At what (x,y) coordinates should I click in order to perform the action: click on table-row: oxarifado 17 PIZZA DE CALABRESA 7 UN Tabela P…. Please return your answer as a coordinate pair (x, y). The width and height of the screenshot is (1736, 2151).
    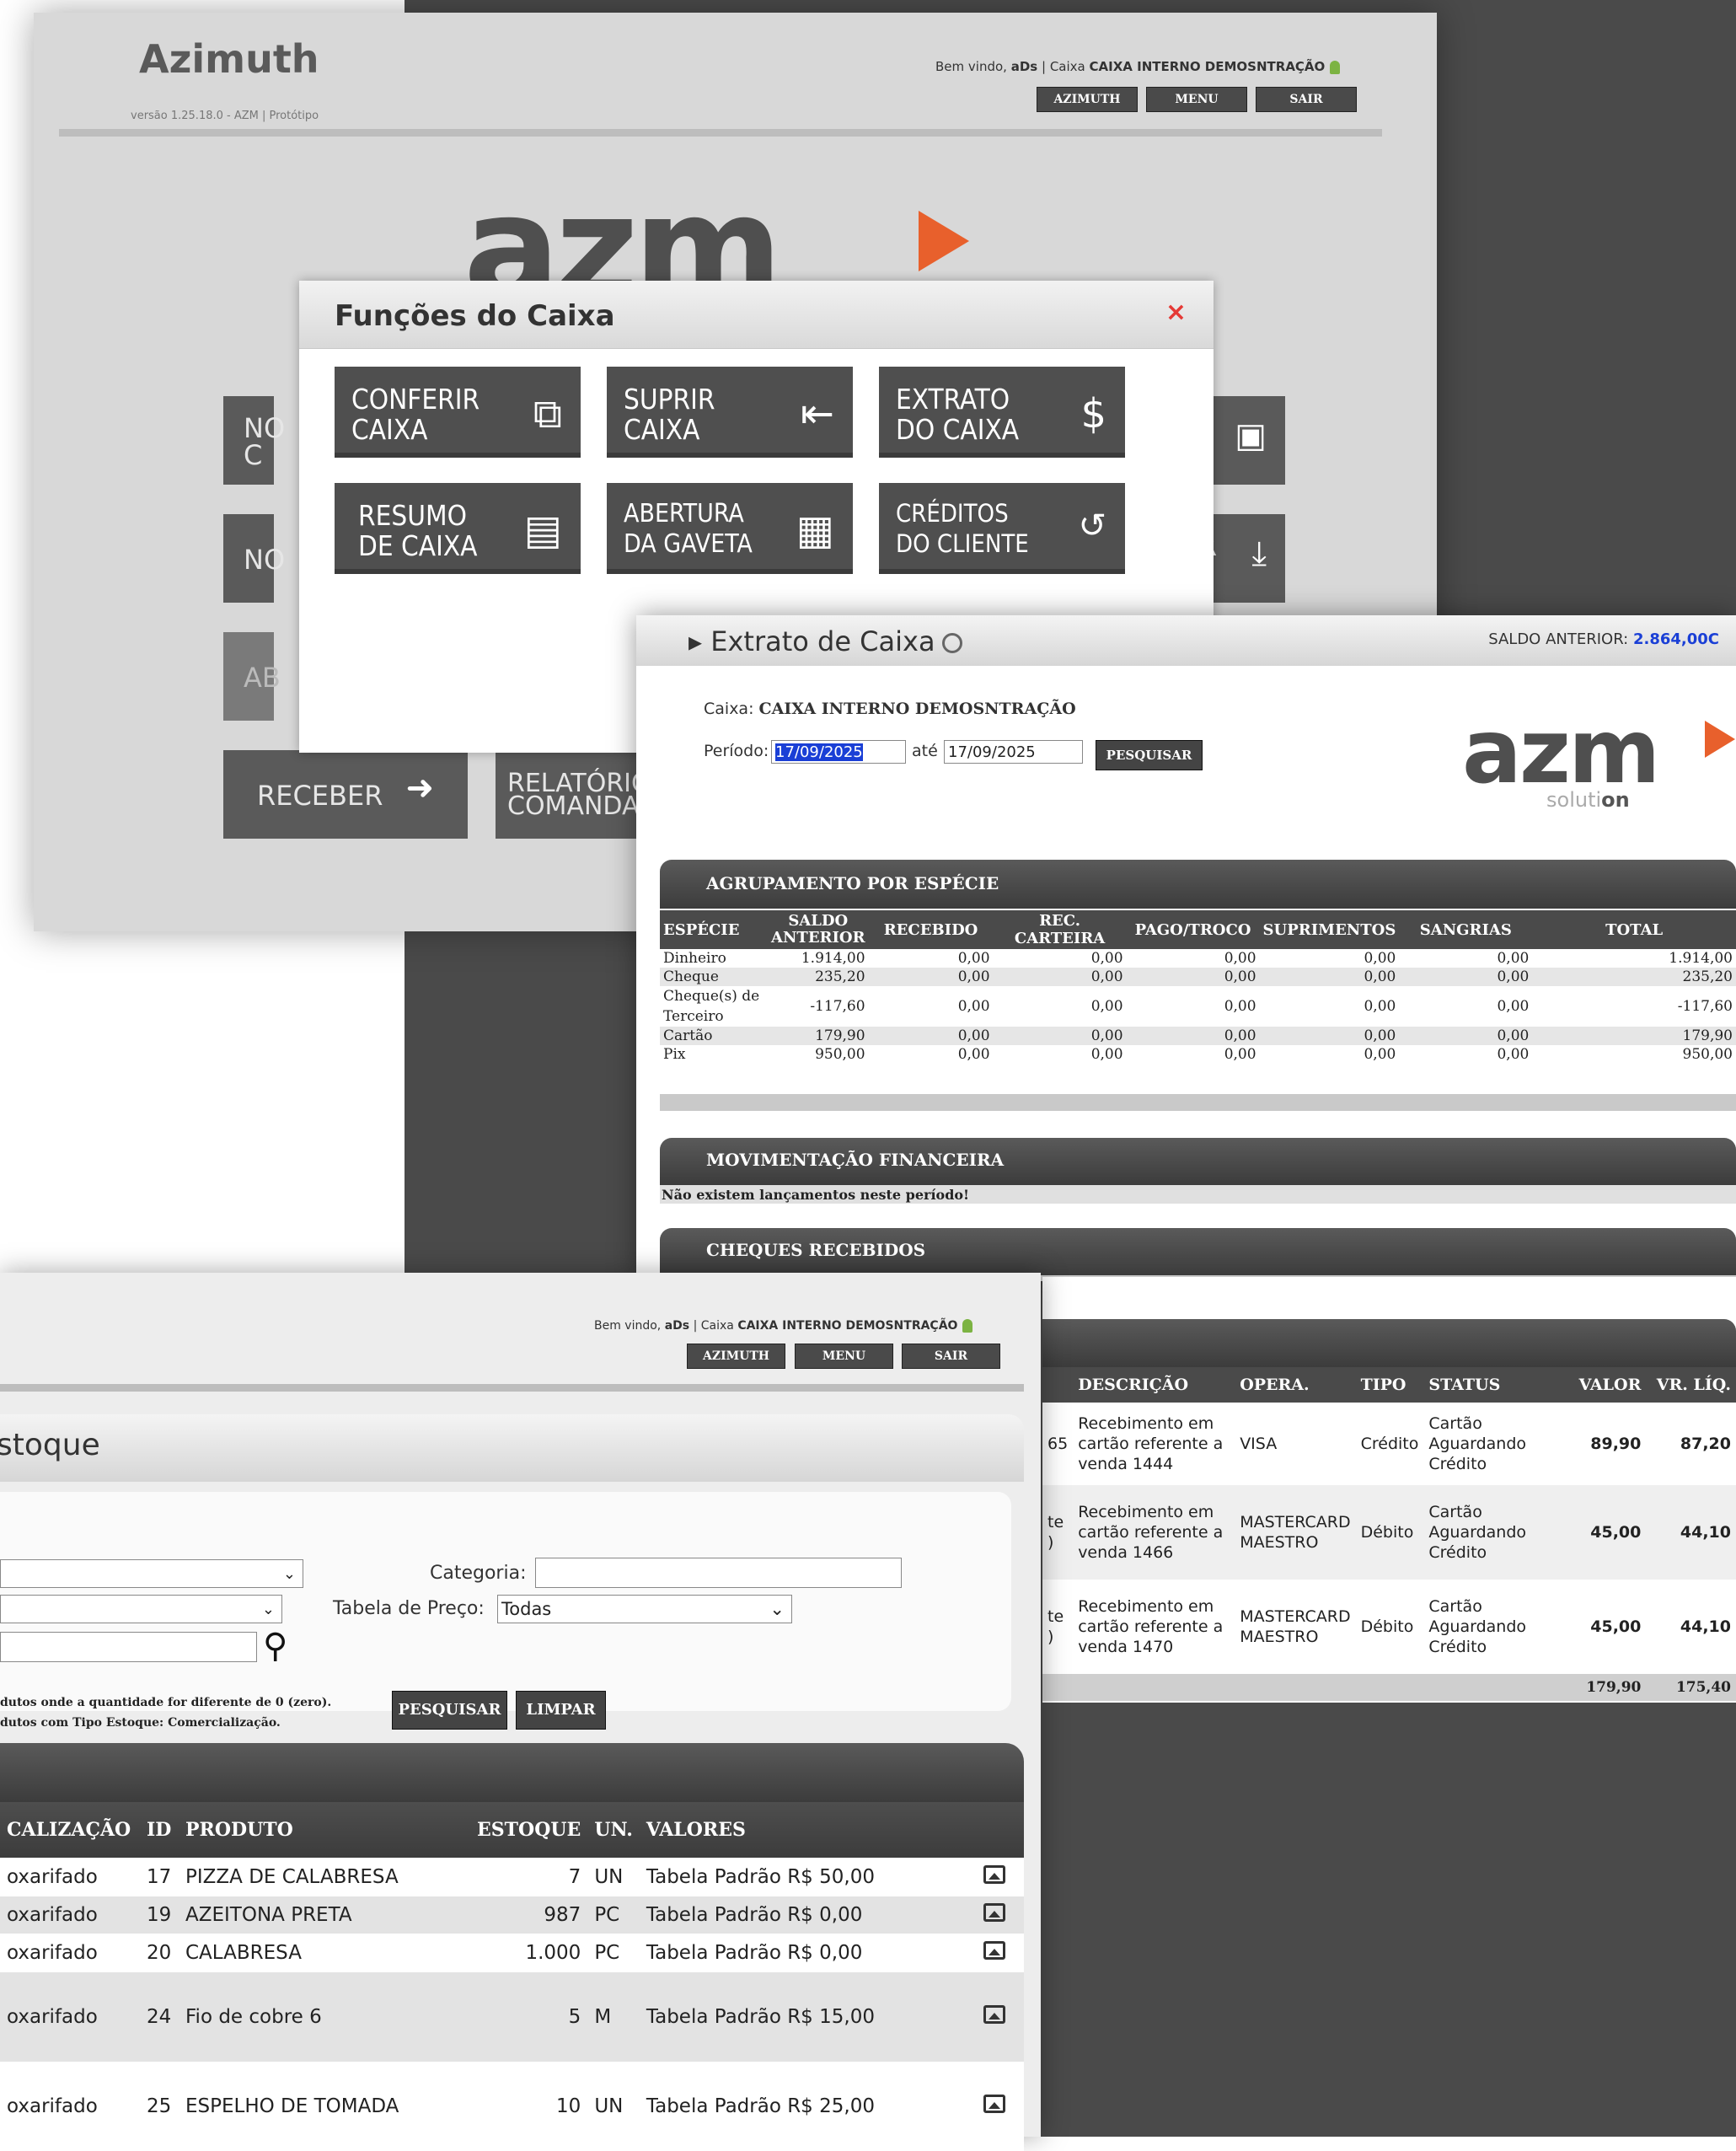
    Looking at the image, I should click on (512, 1877).